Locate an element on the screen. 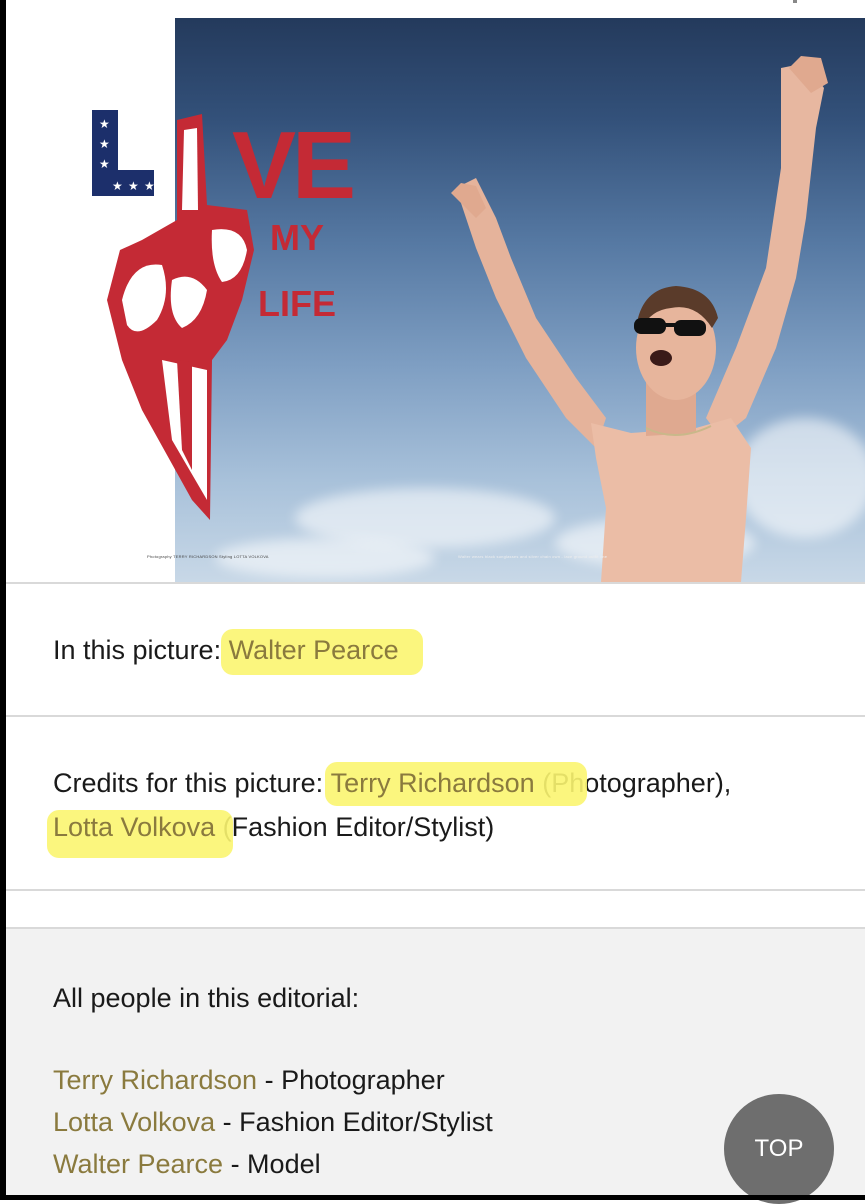 This screenshot has width=865, height=1204. bottom-border is located at coordinates (432, 1197).